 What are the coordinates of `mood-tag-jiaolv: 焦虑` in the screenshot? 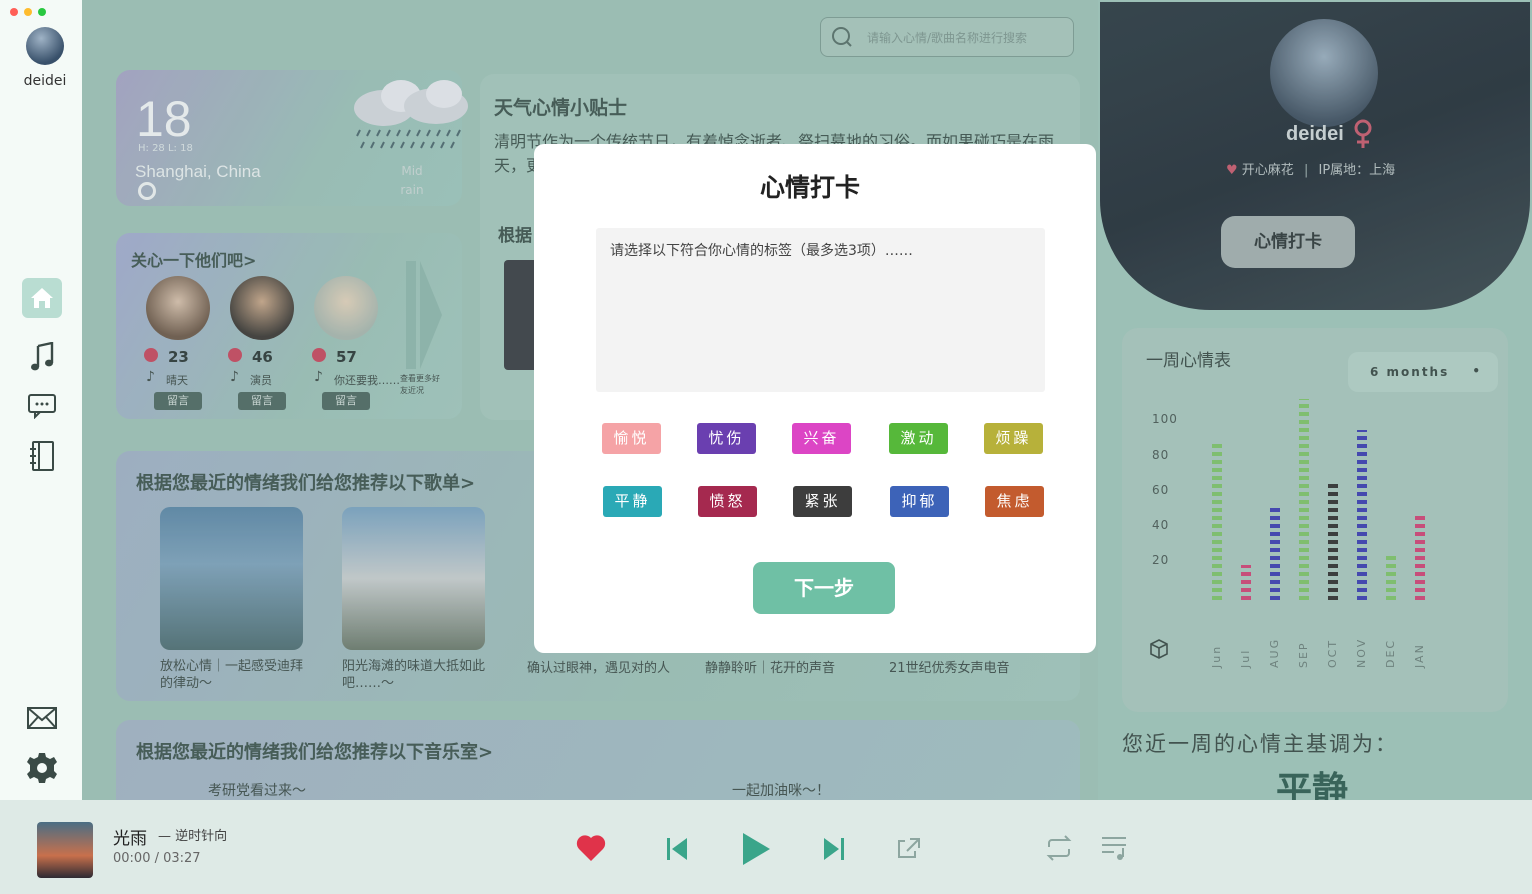 It's located at (1014, 501).